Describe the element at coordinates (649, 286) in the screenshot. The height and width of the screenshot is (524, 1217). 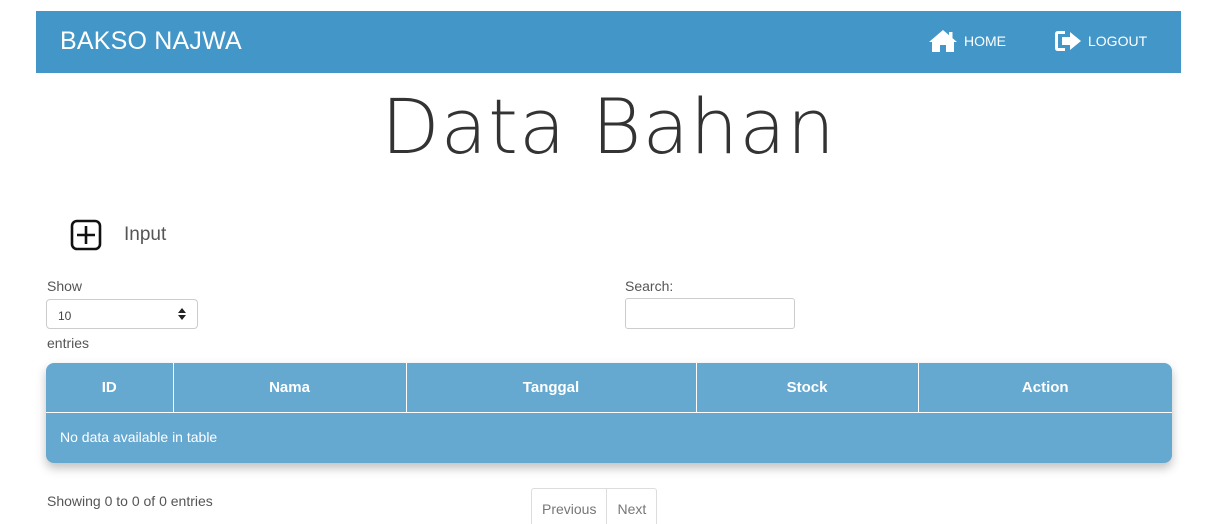
I see `search-label: Search:` at that location.